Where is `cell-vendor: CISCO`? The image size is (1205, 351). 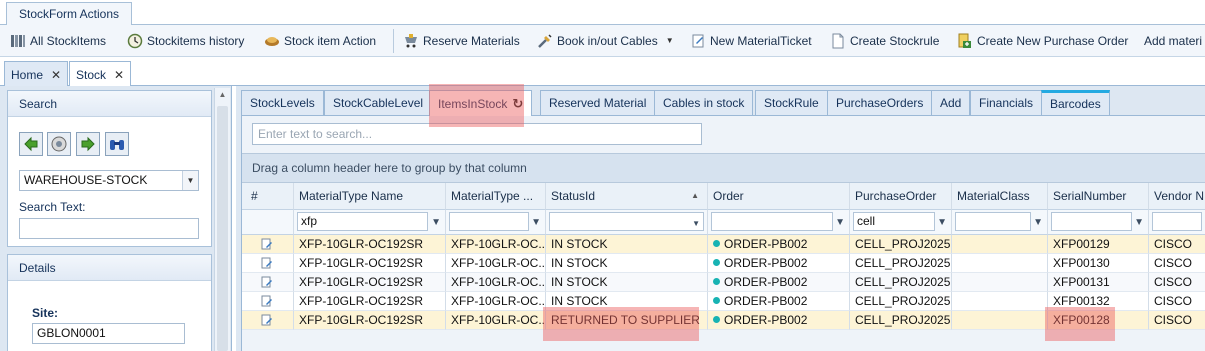
cell-vendor: CISCO is located at coordinates (1177, 301).